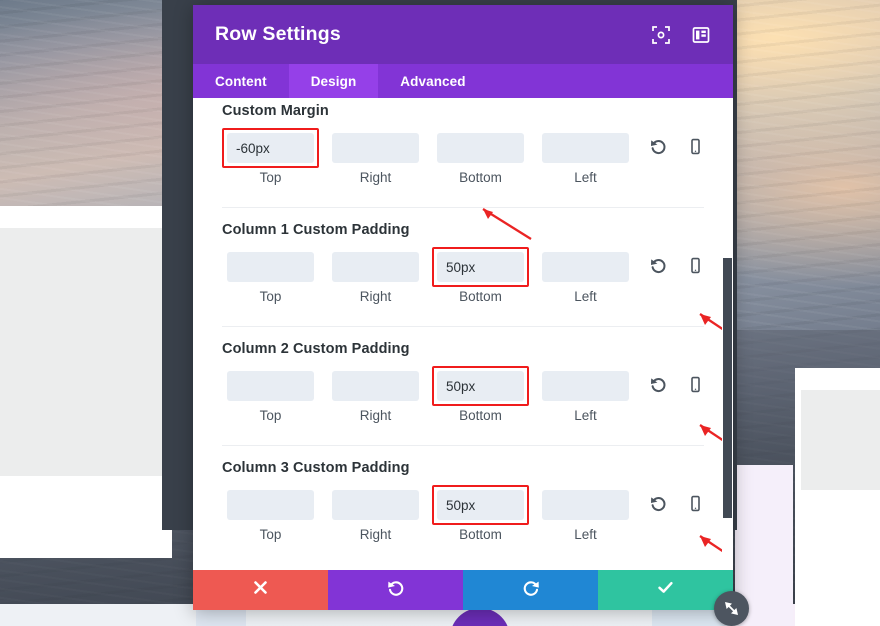  What do you see at coordinates (661, 35) in the screenshot?
I see `focus-target-icon` at bounding box center [661, 35].